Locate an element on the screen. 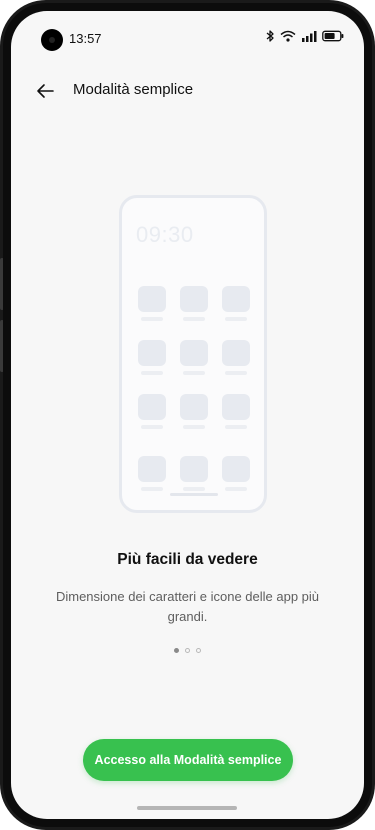 The height and width of the screenshot is (830, 375). page-indicator is located at coordinates (187, 650).